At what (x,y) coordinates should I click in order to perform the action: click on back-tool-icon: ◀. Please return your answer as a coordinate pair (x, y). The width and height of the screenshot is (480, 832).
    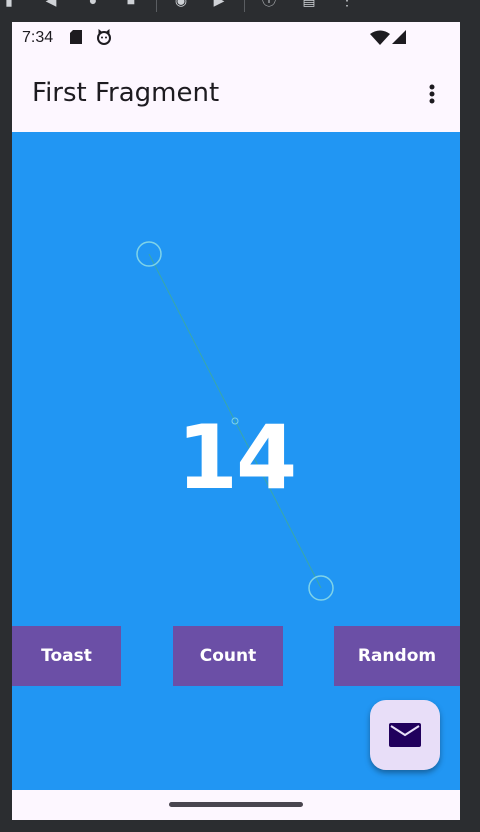
    Looking at the image, I should click on (51, 4).